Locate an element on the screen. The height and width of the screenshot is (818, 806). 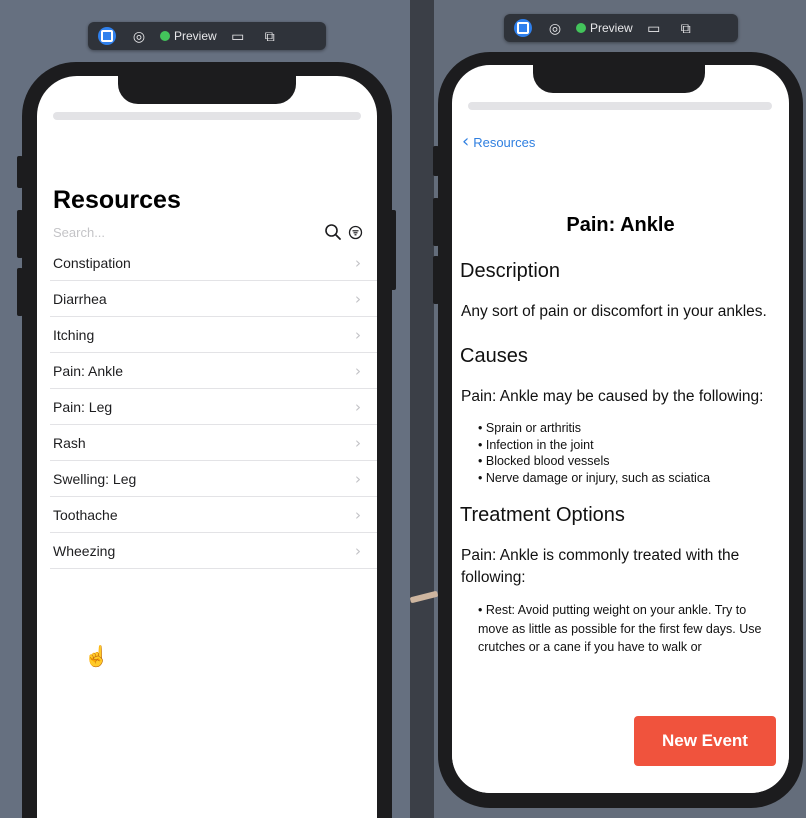
filter-icon is located at coordinates (355, 232).